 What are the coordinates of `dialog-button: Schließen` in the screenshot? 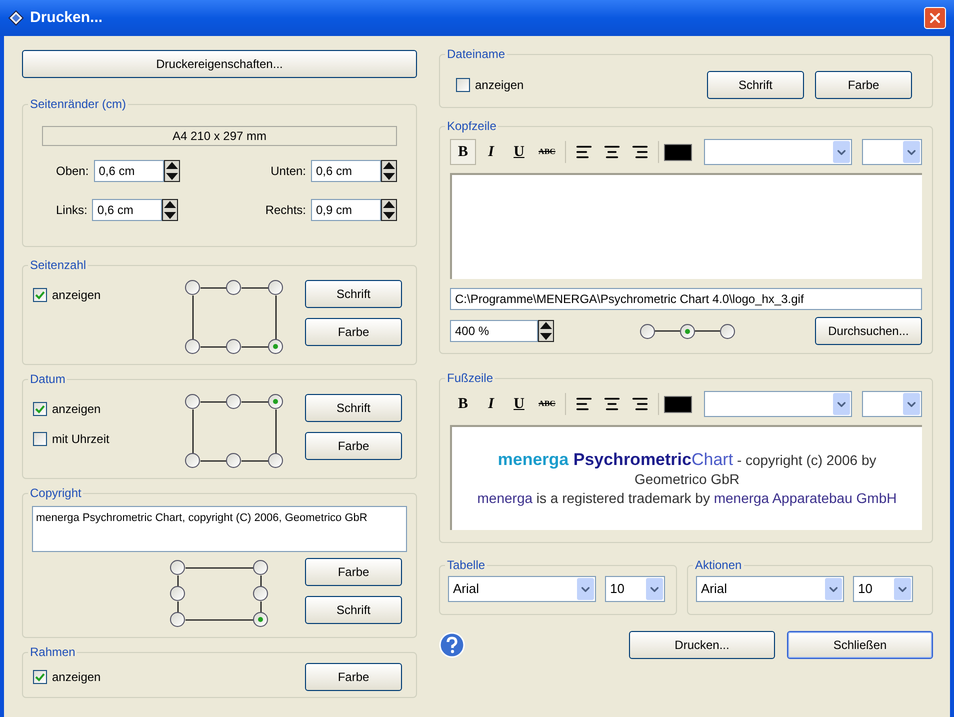 It's located at (860, 645).